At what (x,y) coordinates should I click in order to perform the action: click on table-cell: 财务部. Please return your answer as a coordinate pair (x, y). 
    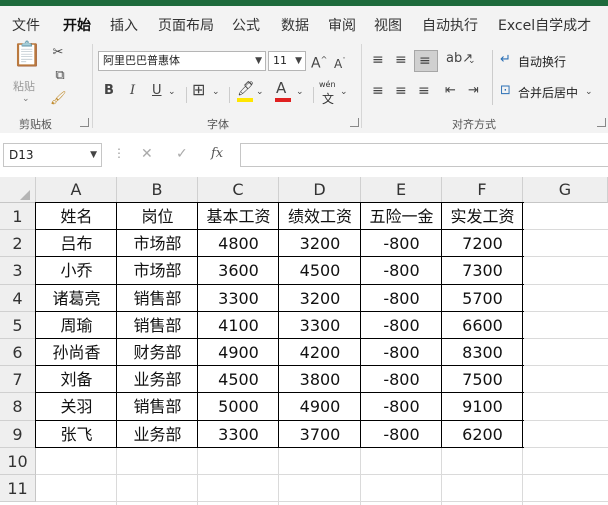
    Looking at the image, I should click on (157, 352).